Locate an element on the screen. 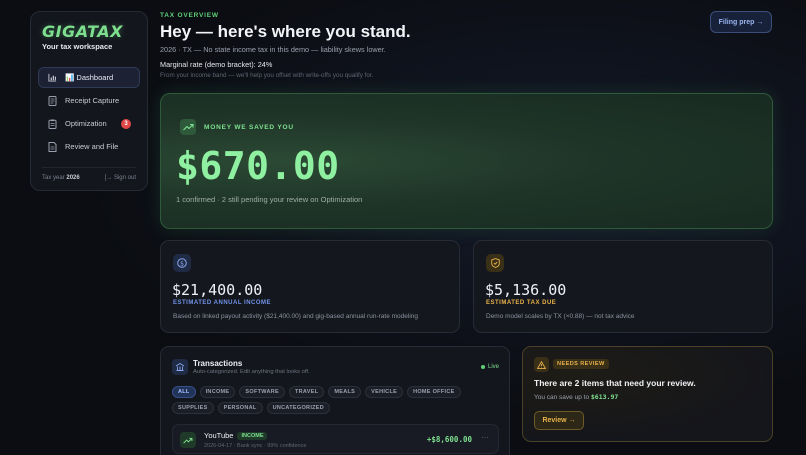  filter-chip-travel: TRAVEL is located at coordinates (306, 392).